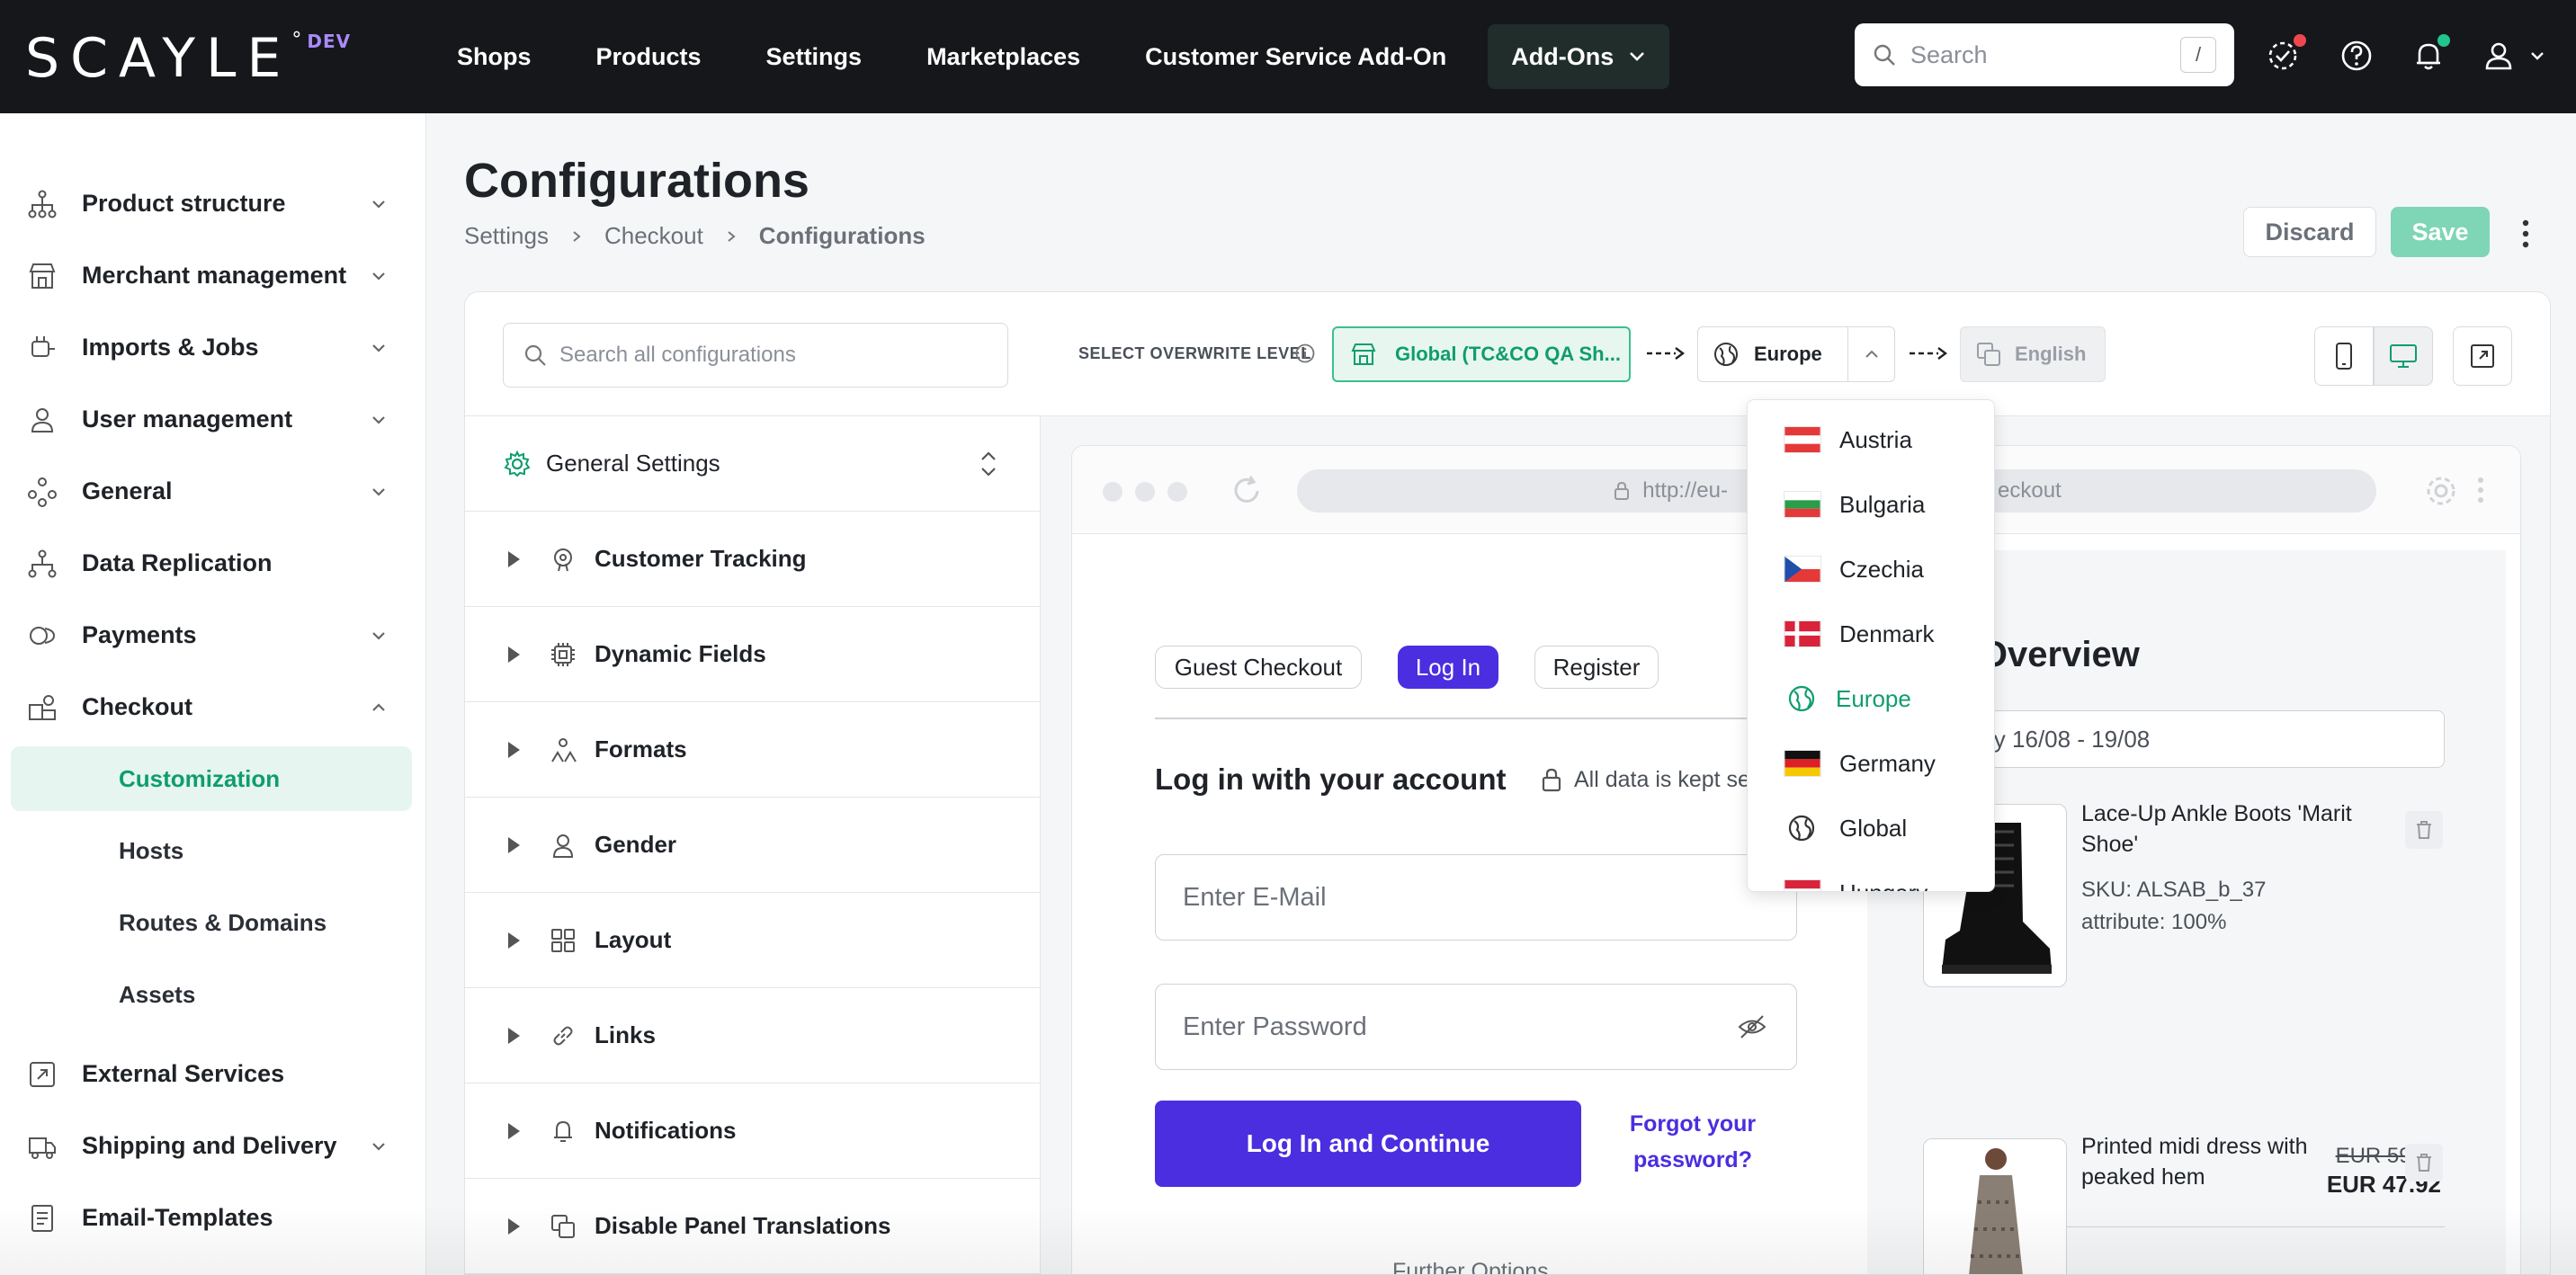  Describe the element at coordinates (1247, 491) in the screenshot. I see `refresh-icon` at that location.